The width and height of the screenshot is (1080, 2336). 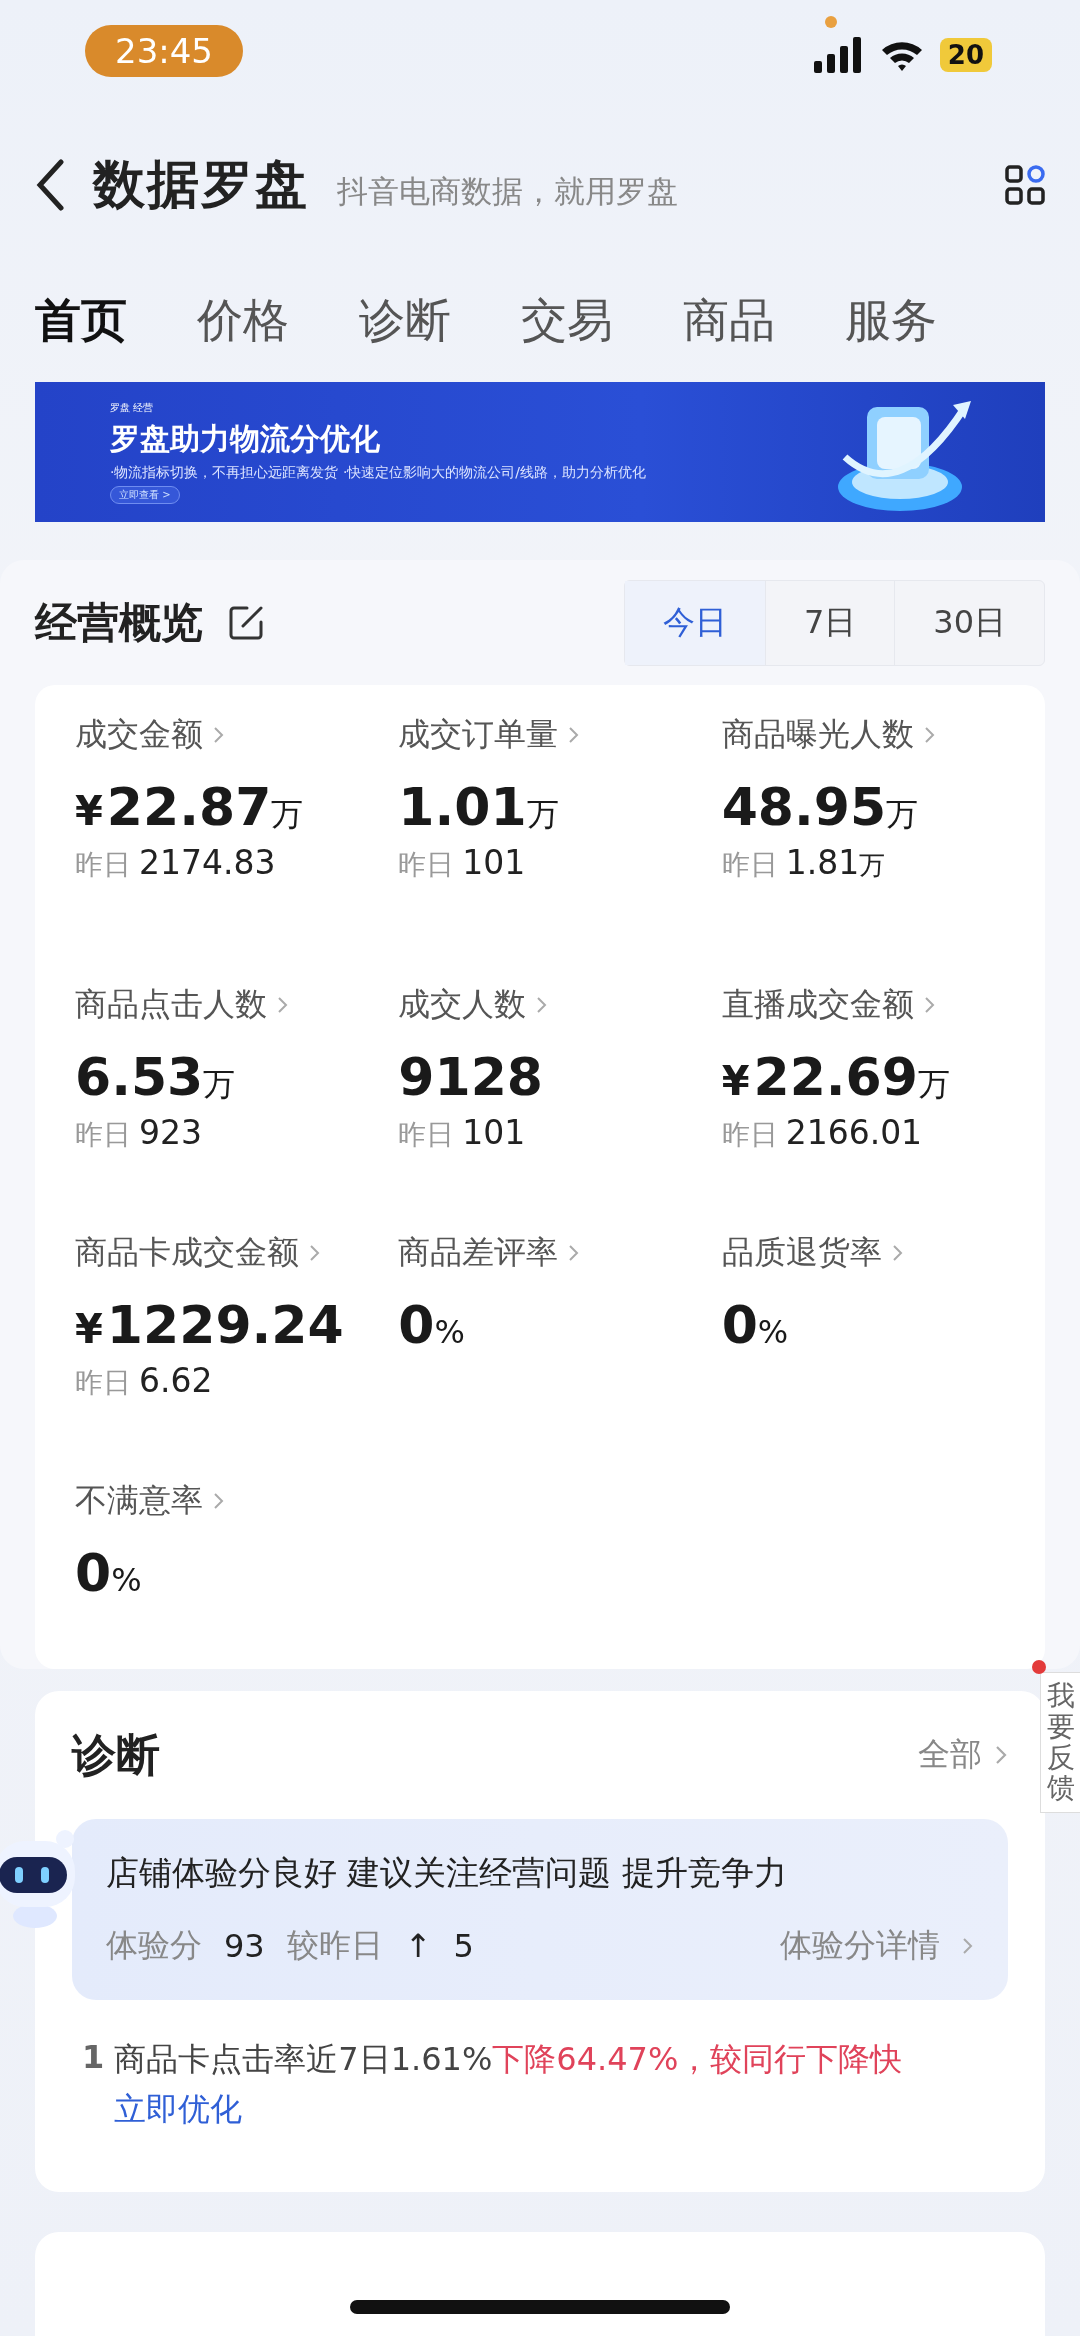 I want to click on battery-icon: 20, so click(x=965, y=55).